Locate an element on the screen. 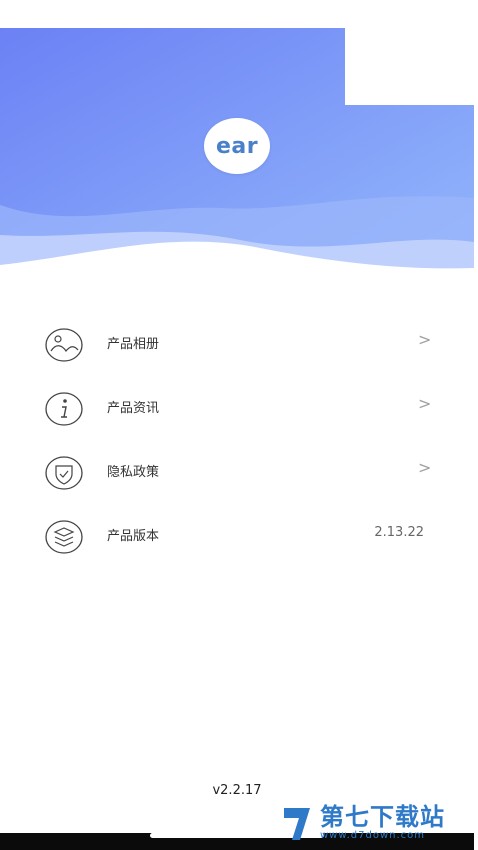  footer-app-version: v2.2.17 is located at coordinates (237, 790).